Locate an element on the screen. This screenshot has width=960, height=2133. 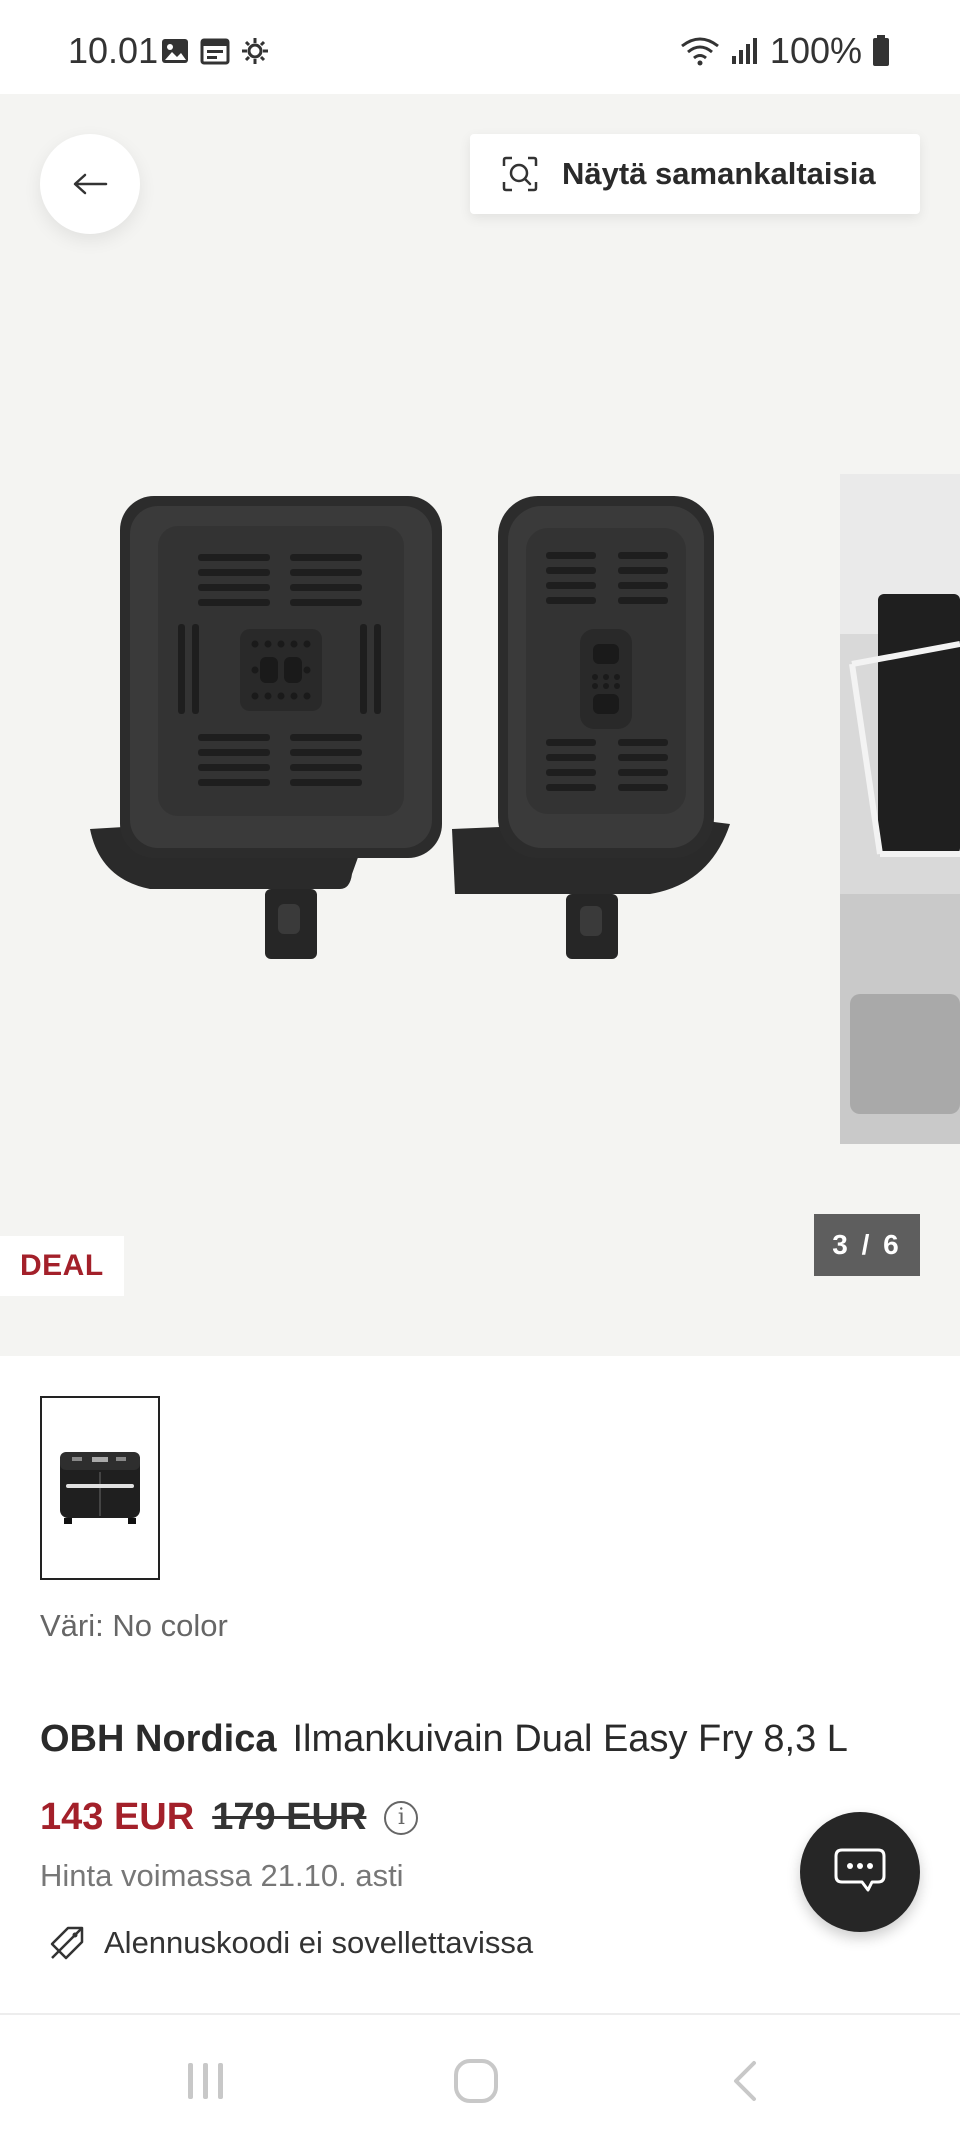
price-row: 143 EUR 179 EUR i is located at coordinates (229, 1817).